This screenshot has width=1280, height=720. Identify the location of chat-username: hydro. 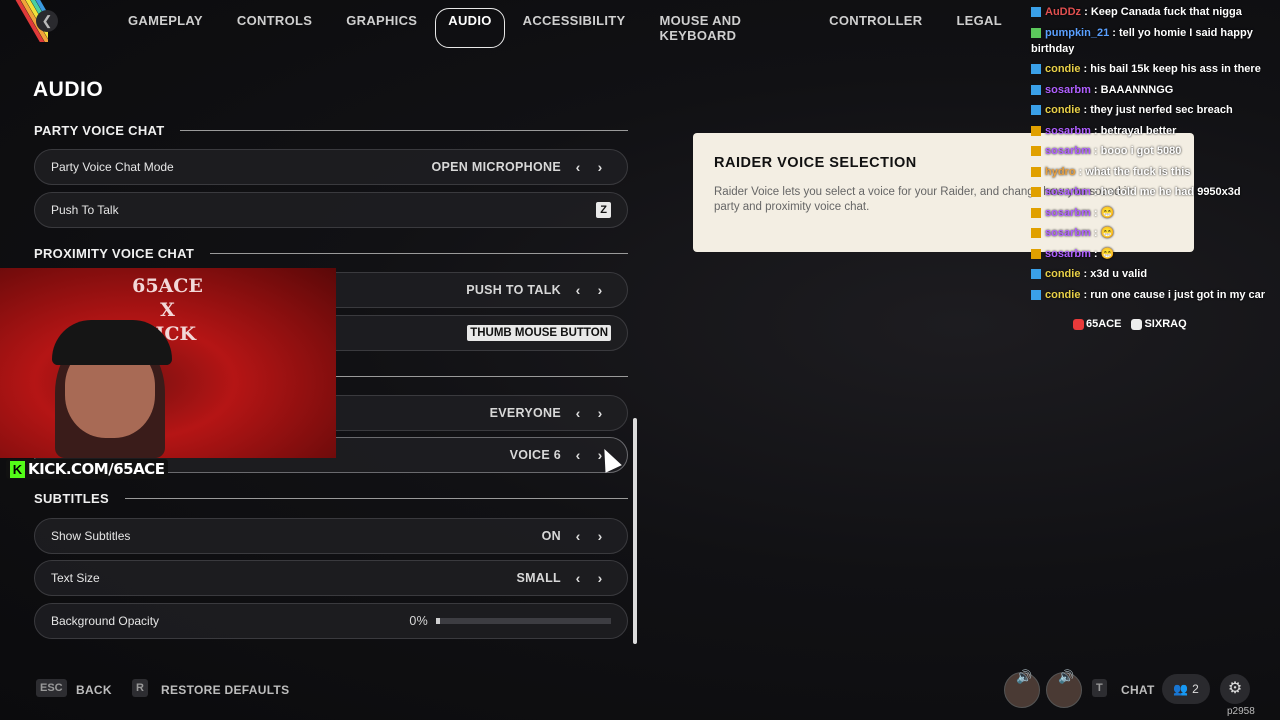
(1060, 171).